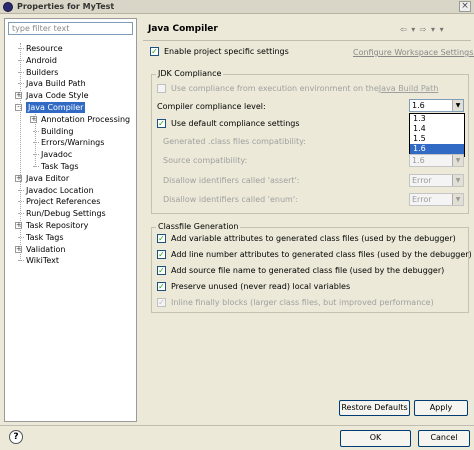  Describe the element at coordinates (226, 51) in the screenshot. I see `enable-specific-label: Enable project specific settings` at that location.